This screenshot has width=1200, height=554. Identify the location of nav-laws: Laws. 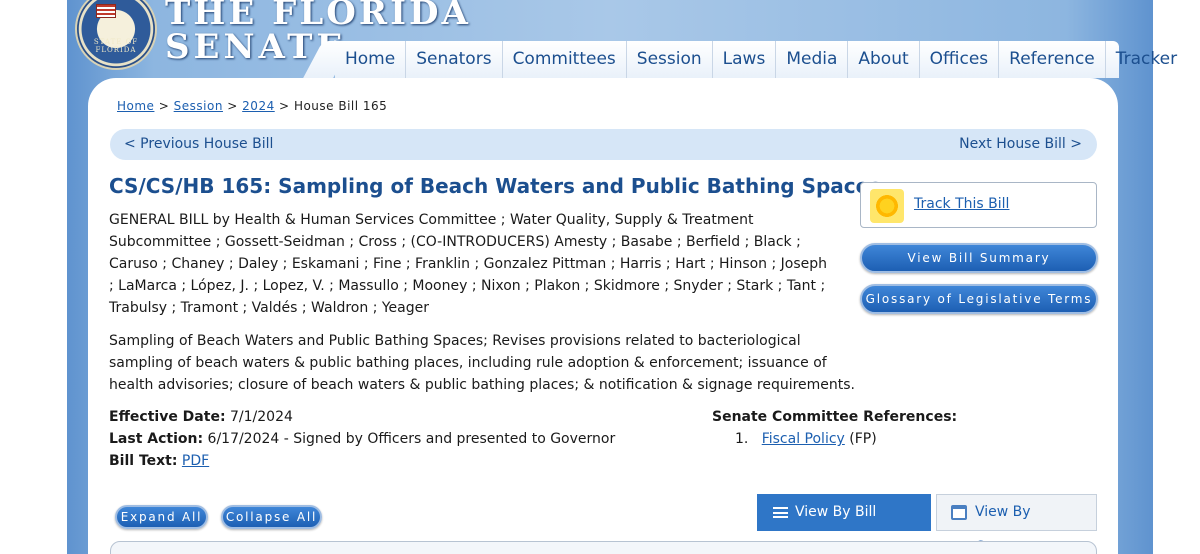
(745, 59).